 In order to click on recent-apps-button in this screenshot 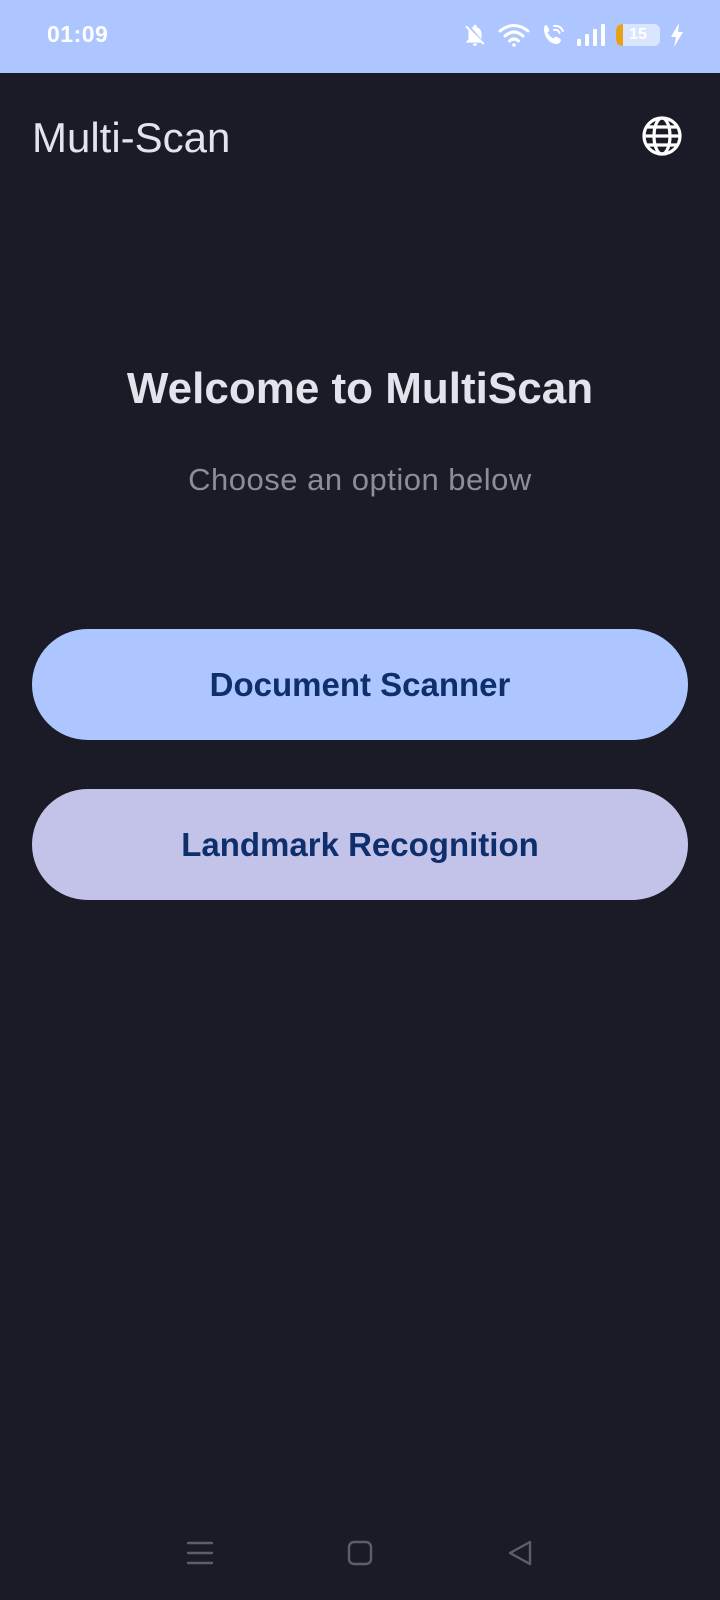, I will do `click(200, 1555)`.